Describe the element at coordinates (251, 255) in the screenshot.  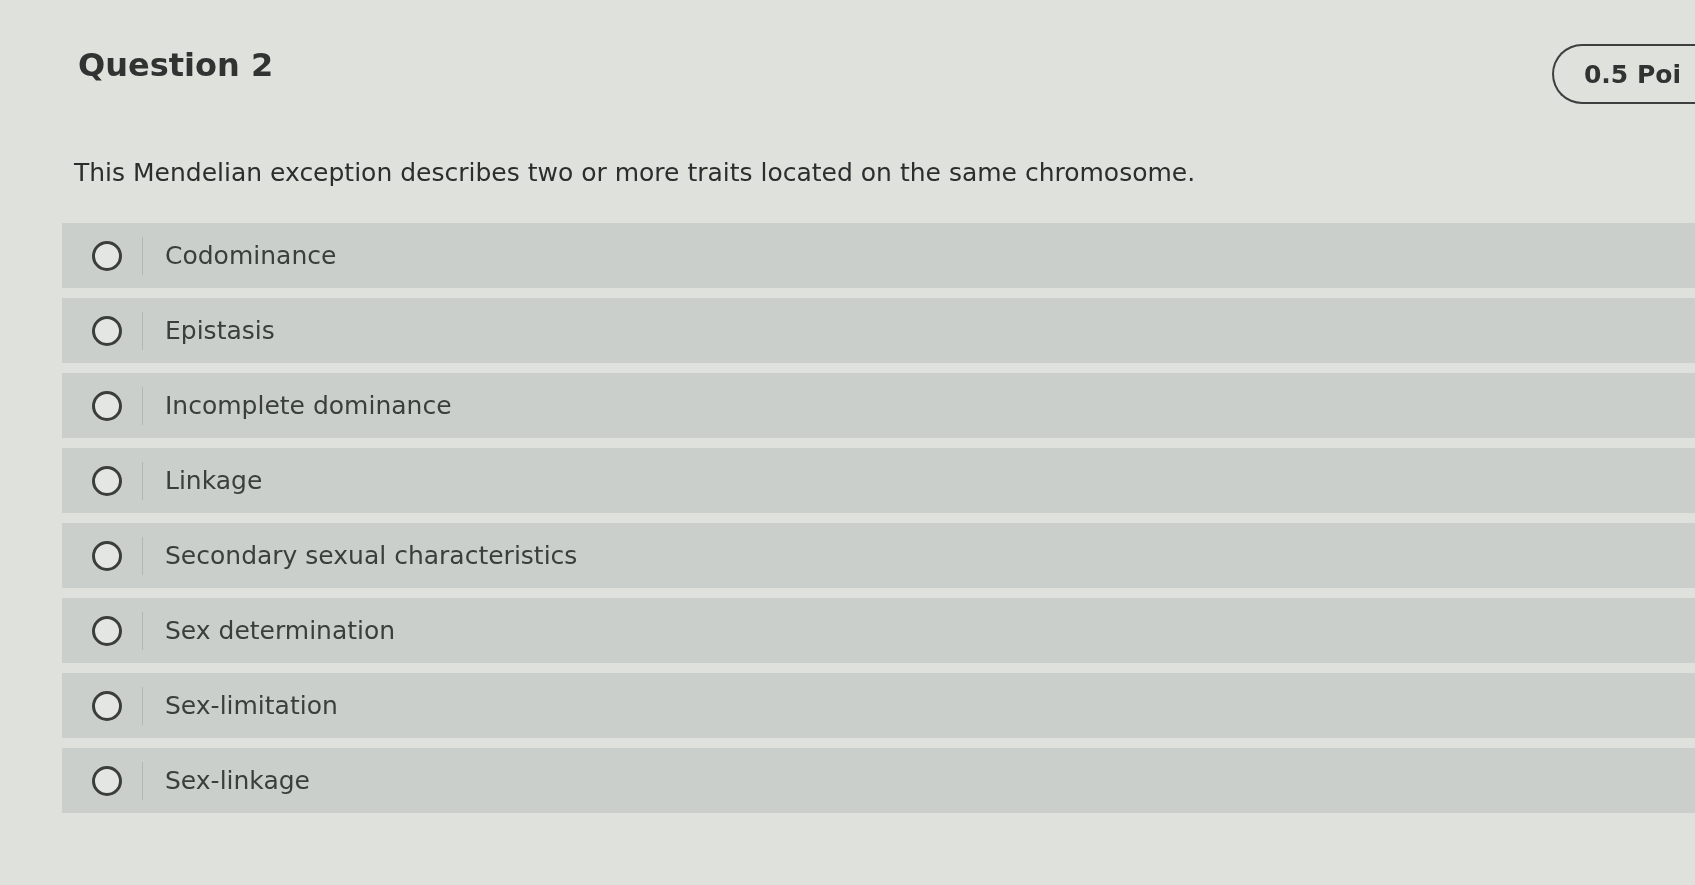
I see `option-label: Codominance` at that location.